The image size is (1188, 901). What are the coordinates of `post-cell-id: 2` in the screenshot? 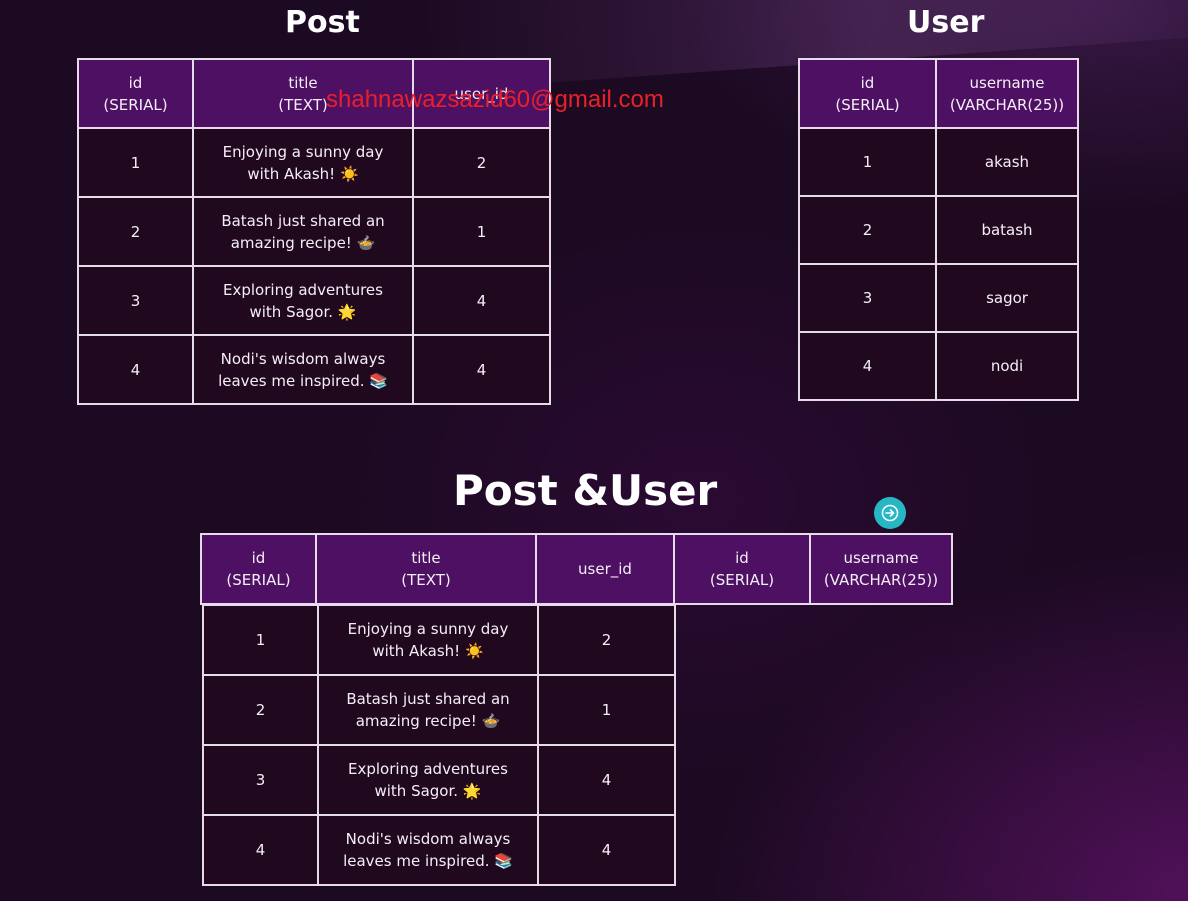 It's located at (135, 231).